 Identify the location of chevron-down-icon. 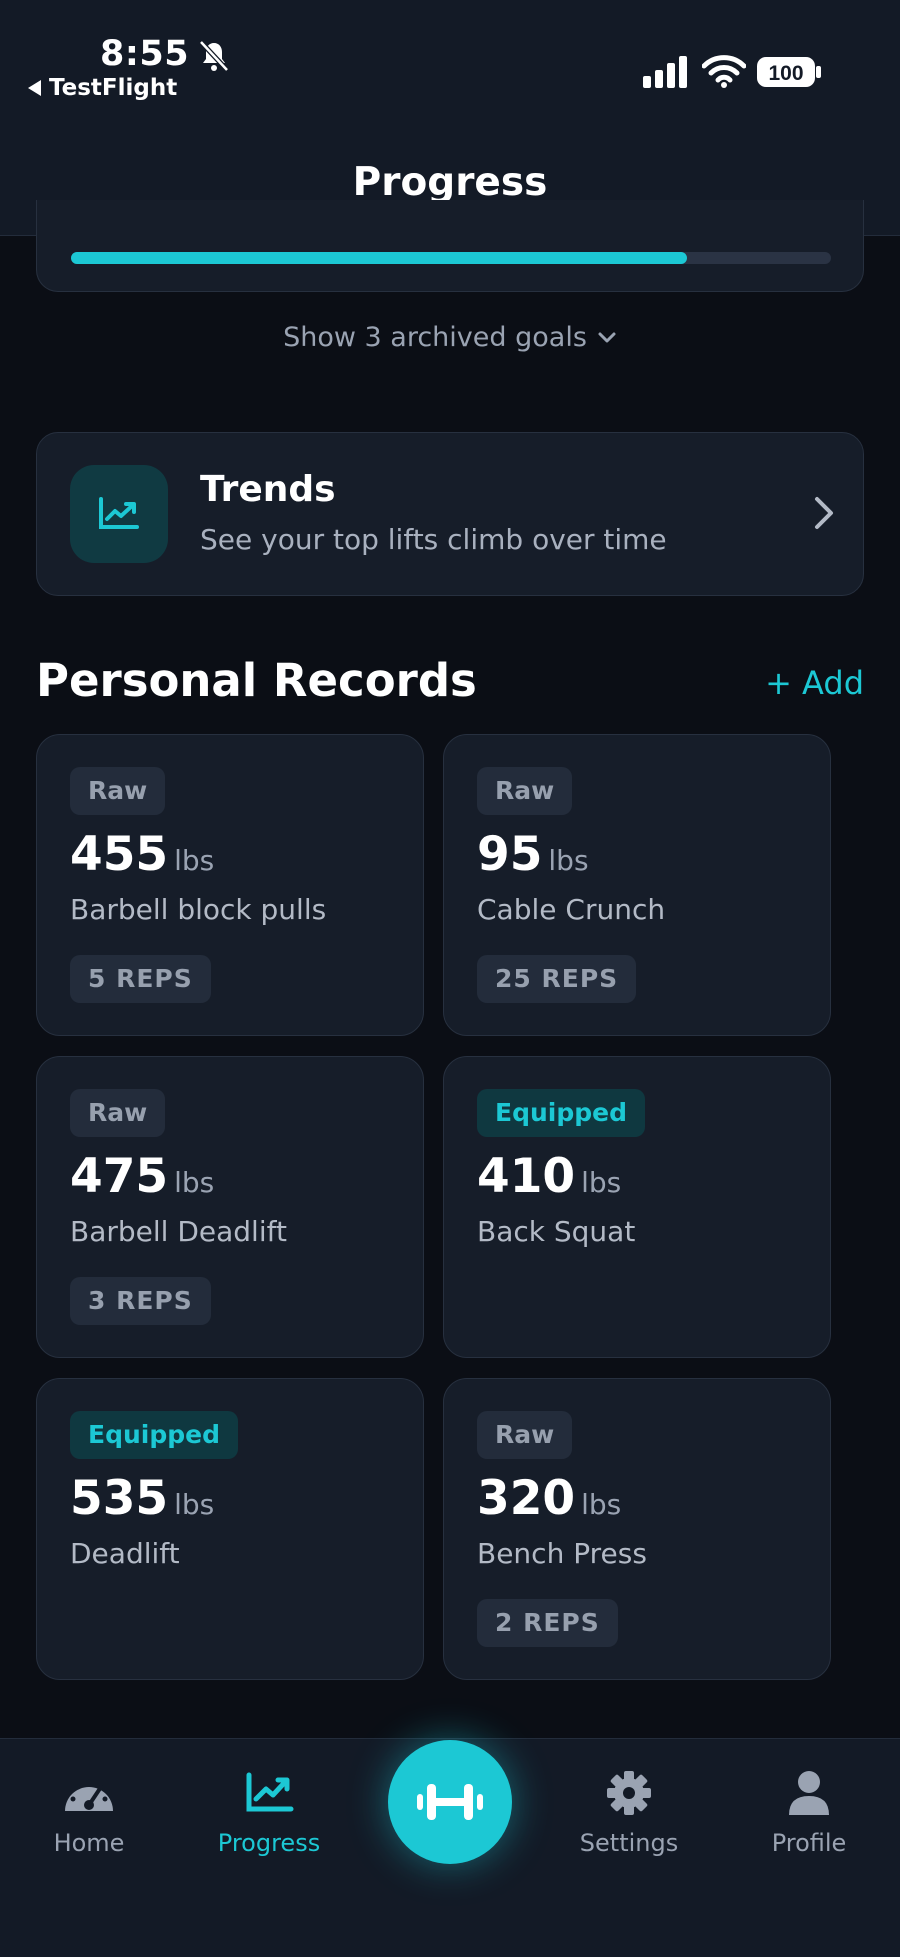
(607, 337).